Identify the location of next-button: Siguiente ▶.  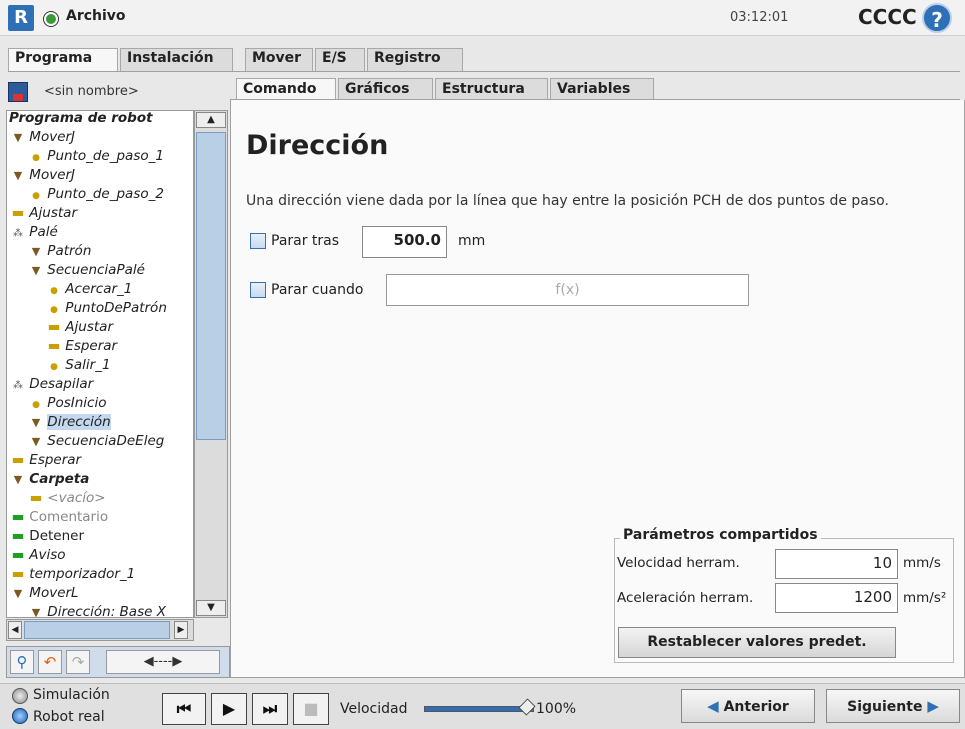
(893, 706).